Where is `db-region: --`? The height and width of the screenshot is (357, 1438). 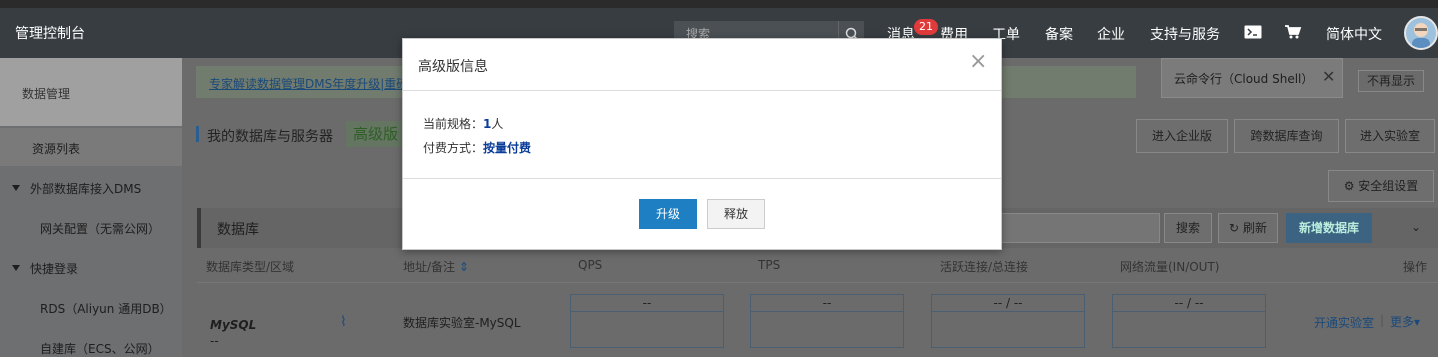
db-region: -- is located at coordinates (214, 341).